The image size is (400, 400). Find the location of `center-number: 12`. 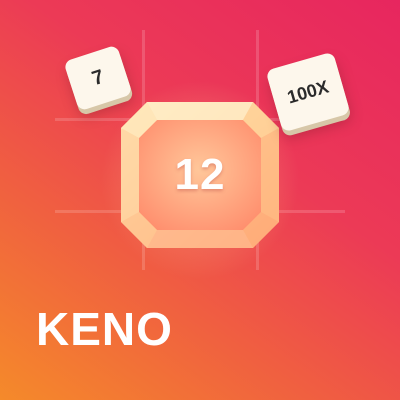

center-number: 12 is located at coordinates (200, 174).